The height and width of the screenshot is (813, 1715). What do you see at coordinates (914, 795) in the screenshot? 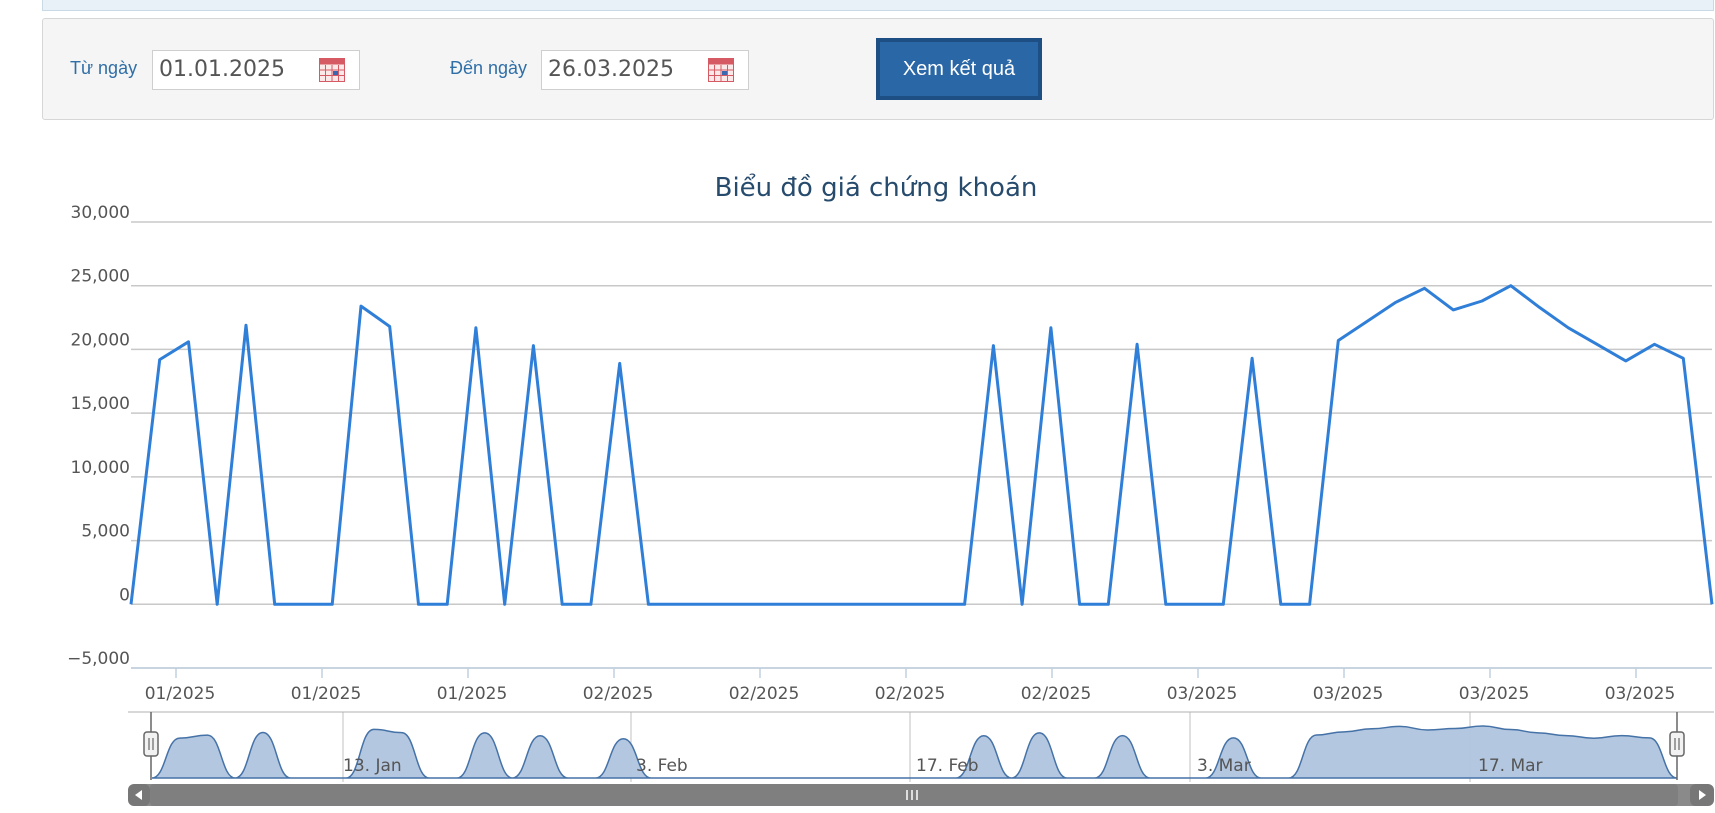
I see `scrollbar-thumb` at bounding box center [914, 795].